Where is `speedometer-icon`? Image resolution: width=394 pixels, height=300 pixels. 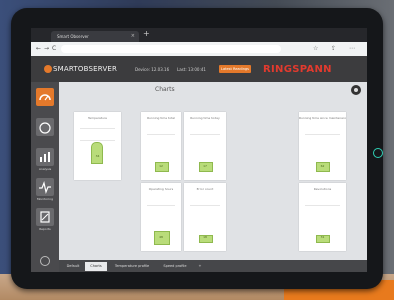 speedometer-icon is located at coordinates (45, 97).